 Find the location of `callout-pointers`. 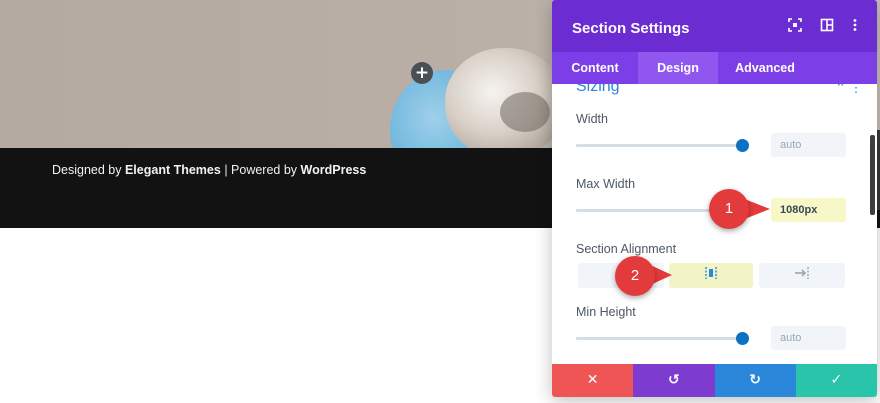

callout-pointers is located at coordinates (709, 242).